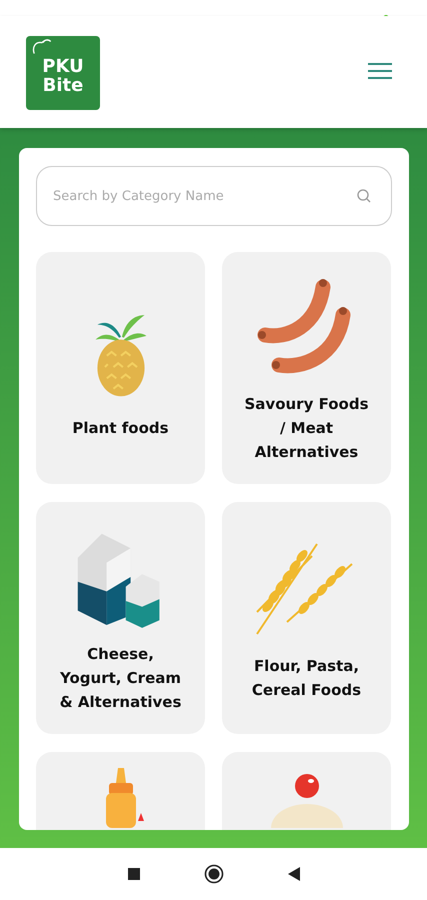  Describe the element at coordinates (120, 678) in the screenshot. I see `category-label: Cheese, Yogurt, Cream & Alternatives` at that location.